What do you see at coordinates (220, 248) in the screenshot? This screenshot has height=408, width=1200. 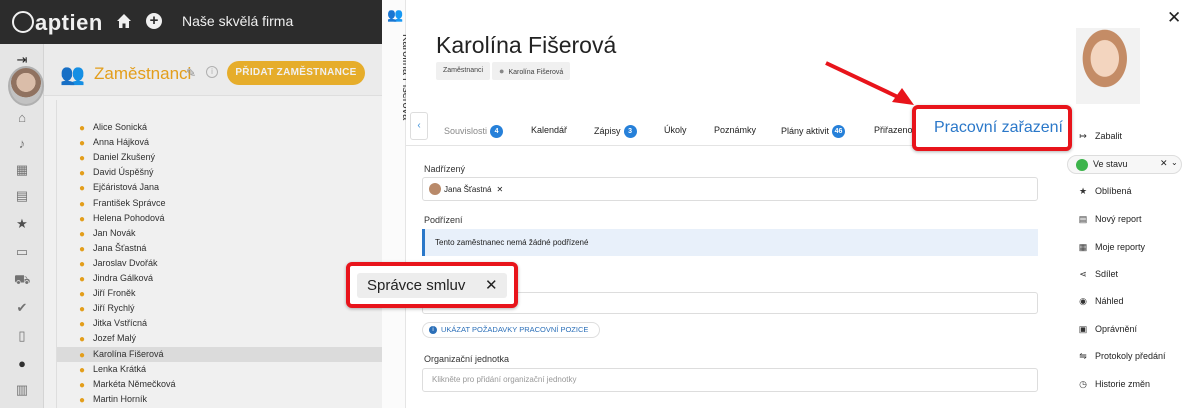 I see `list-item: ● Jana Šťastná` at bounding box center [220, 248].